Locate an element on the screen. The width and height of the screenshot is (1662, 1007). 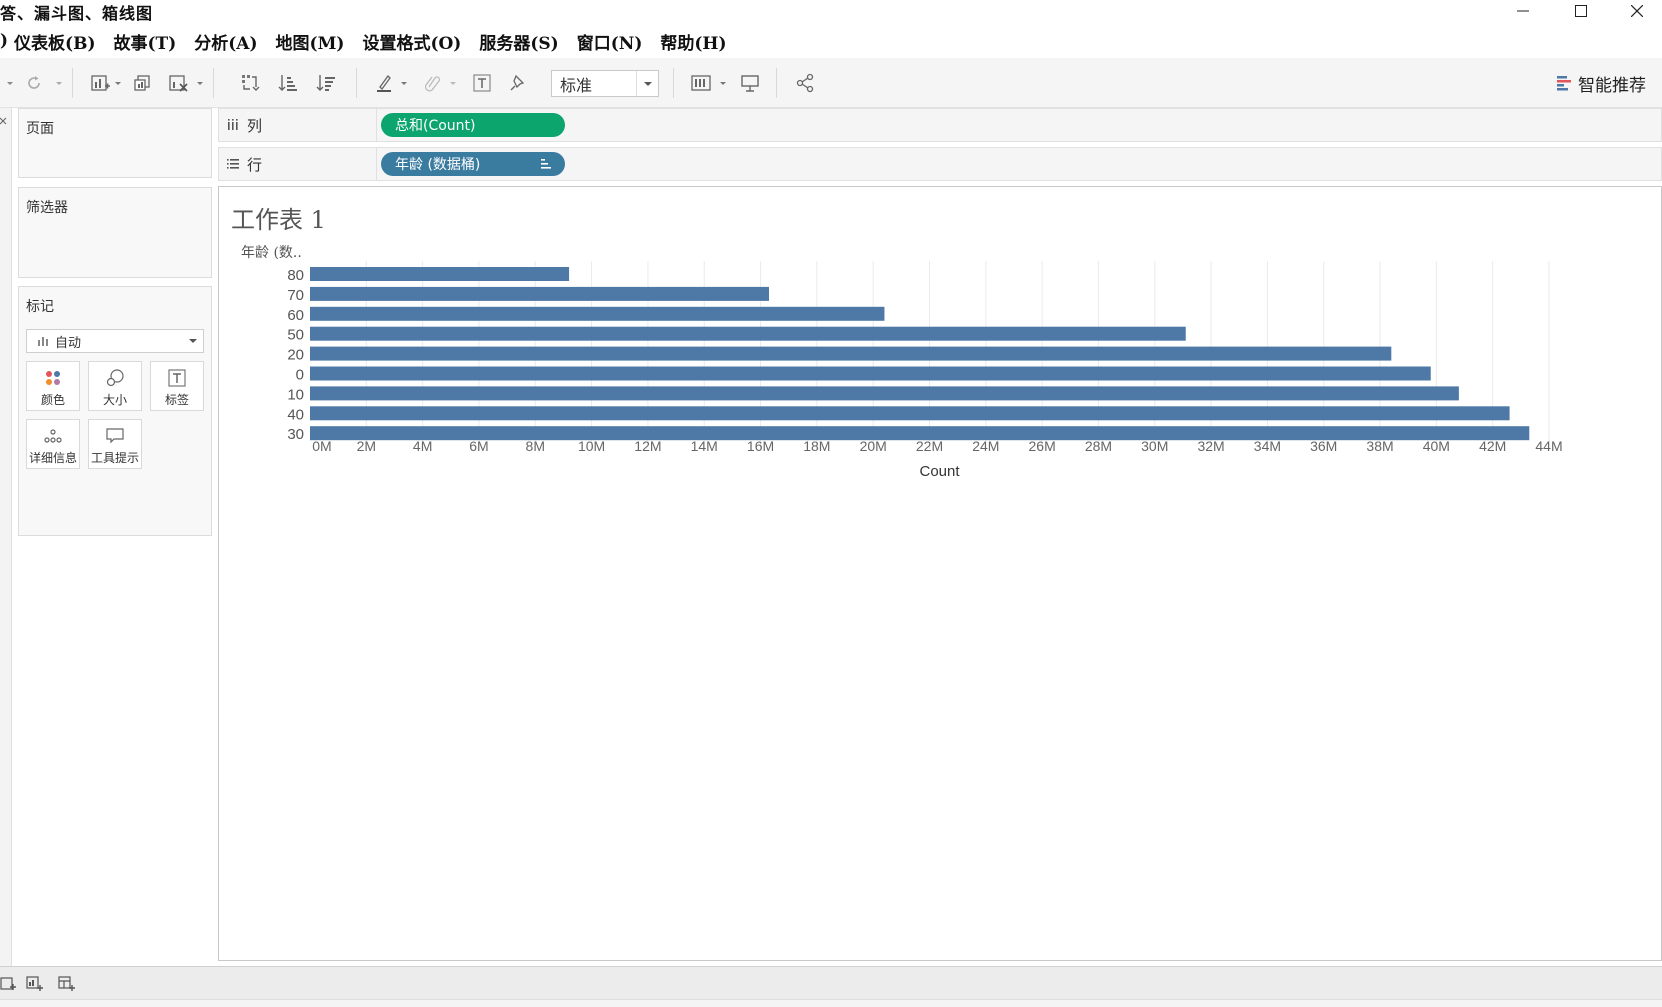
fix-axes-button is located at coordinates (518, 83).